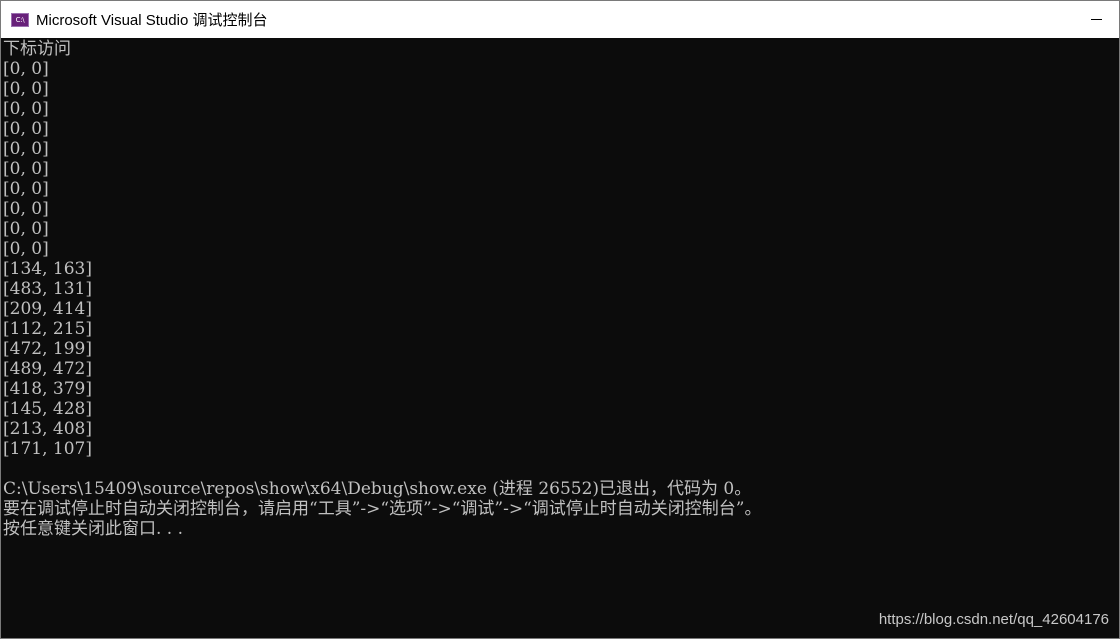  What do you see at coordinates (47, 329) in the screenshot?
I see `console-line: [112, 215]` at bounding box center [47, 329].